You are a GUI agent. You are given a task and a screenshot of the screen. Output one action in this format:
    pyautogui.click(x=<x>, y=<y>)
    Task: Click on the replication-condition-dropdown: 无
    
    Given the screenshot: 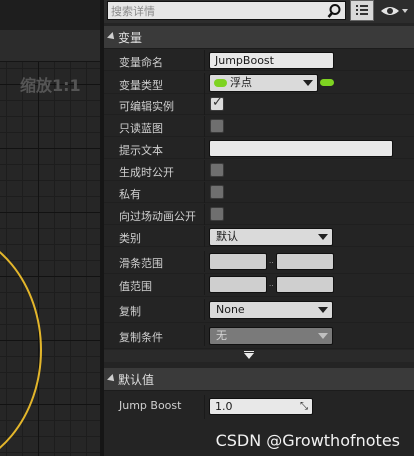 What is the action you would take?
    pyautogui.click(x=271, y=336)
    